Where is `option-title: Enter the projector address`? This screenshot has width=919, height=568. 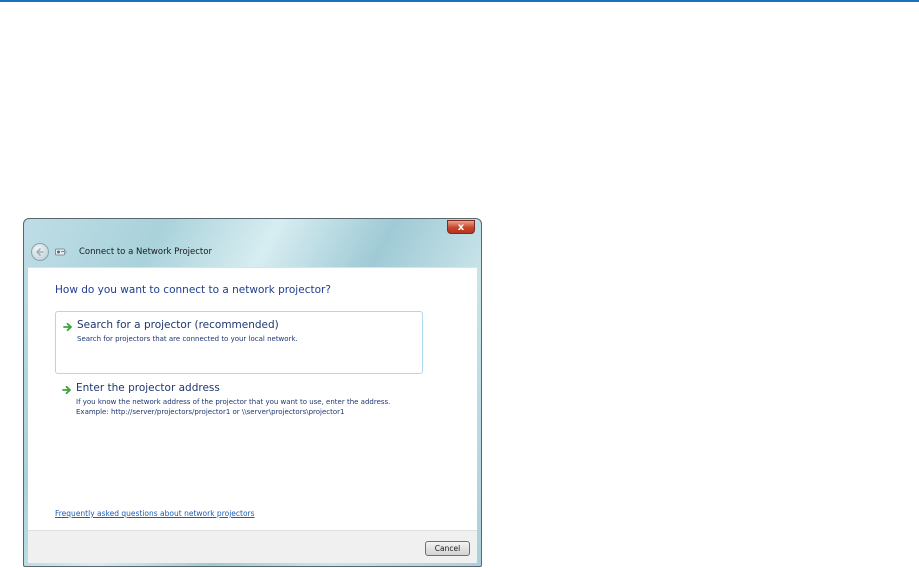 option-title: Enter the projector address is located at coordinates (148, 388).